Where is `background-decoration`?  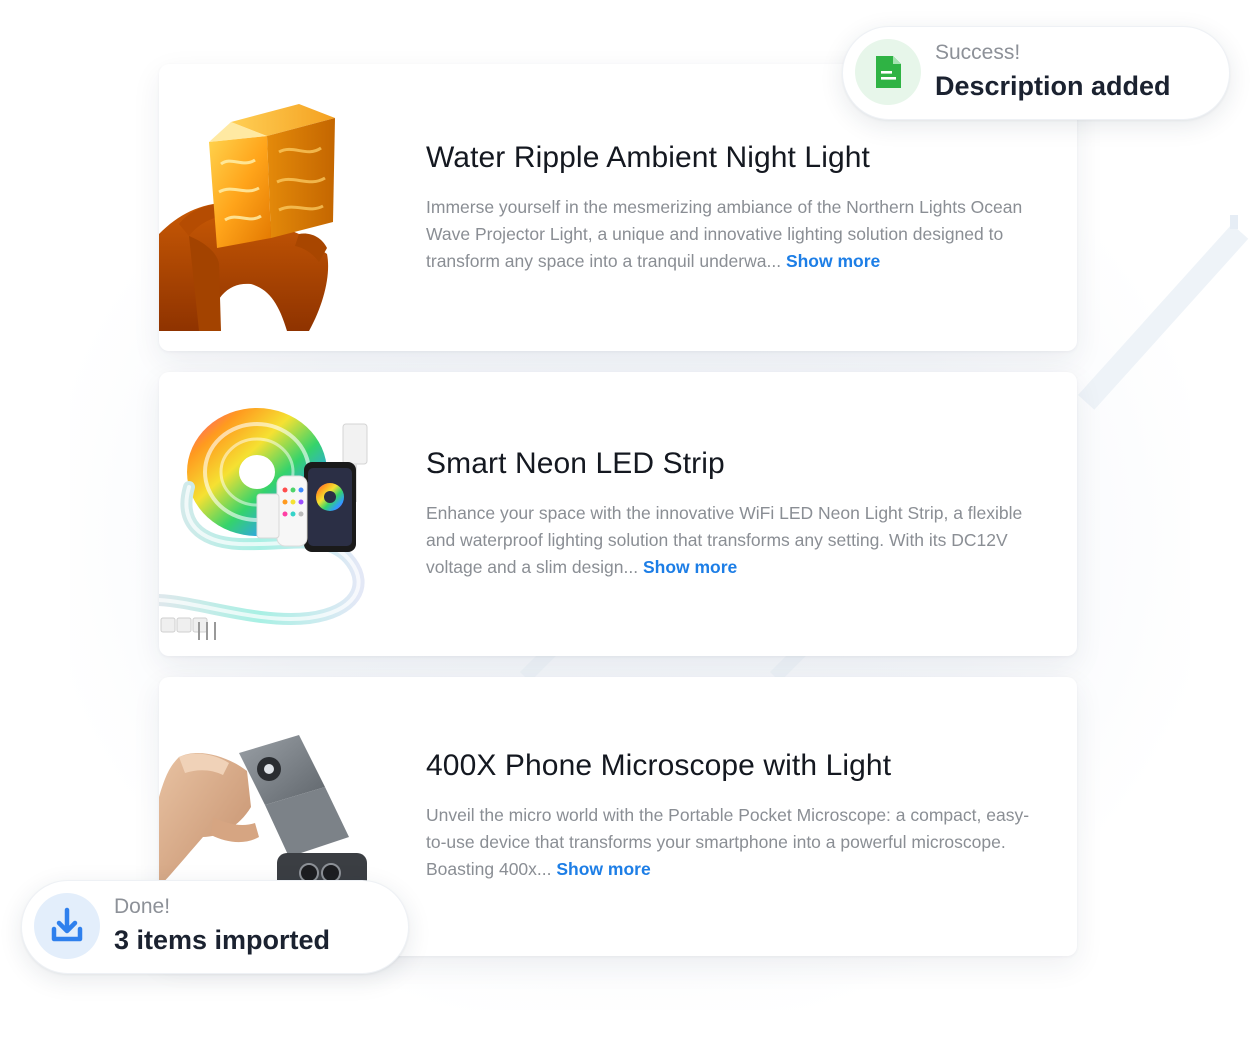 background-decoration is located at coordinates (1234, 222).